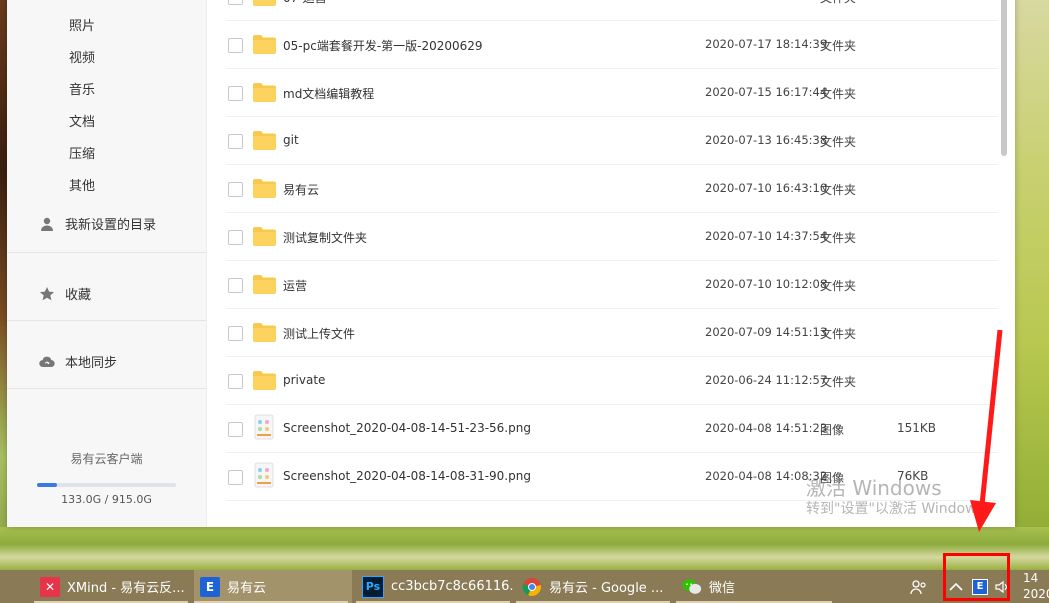  I want to click on taskbar-item-label: 易有云, so click(247, 588).